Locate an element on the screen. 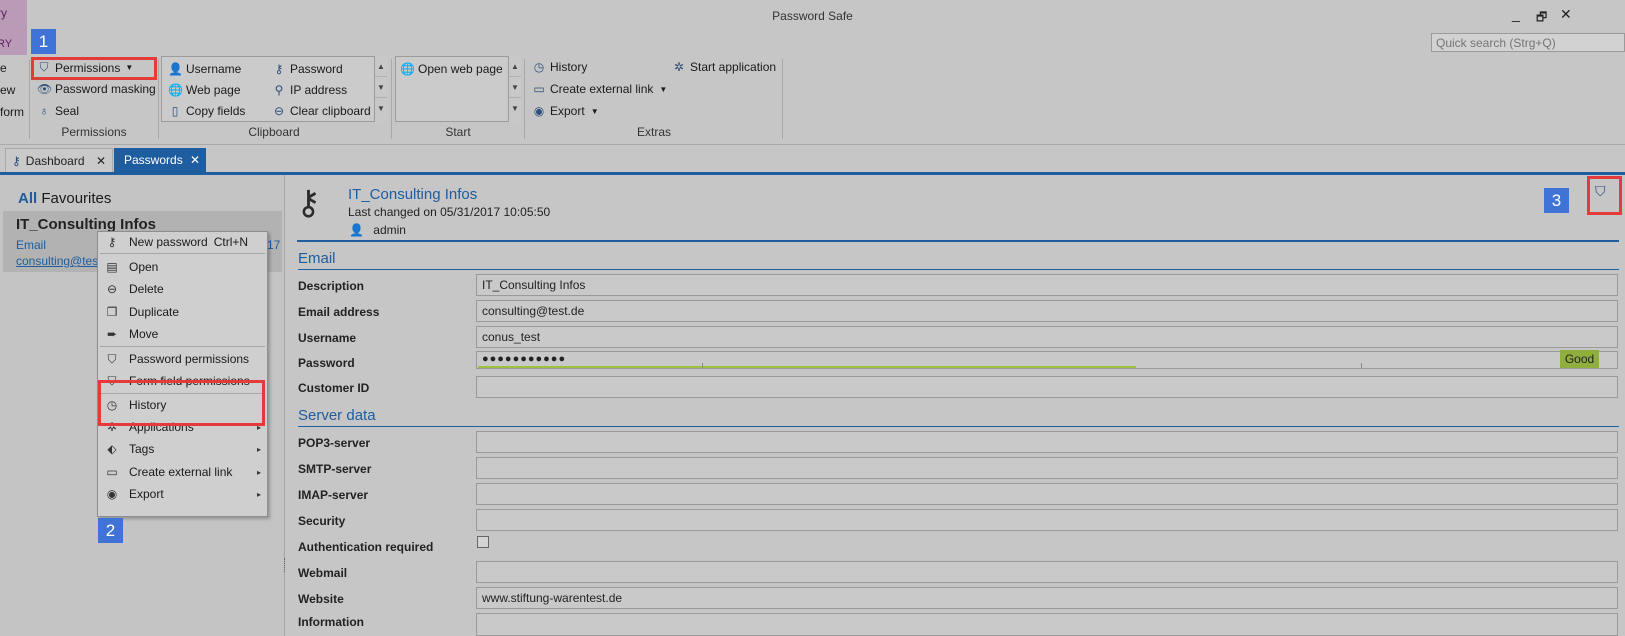 The width and height of the screenshot is (1625, 636). delete-icon: ⊖ is located at coordinates (112, 289).